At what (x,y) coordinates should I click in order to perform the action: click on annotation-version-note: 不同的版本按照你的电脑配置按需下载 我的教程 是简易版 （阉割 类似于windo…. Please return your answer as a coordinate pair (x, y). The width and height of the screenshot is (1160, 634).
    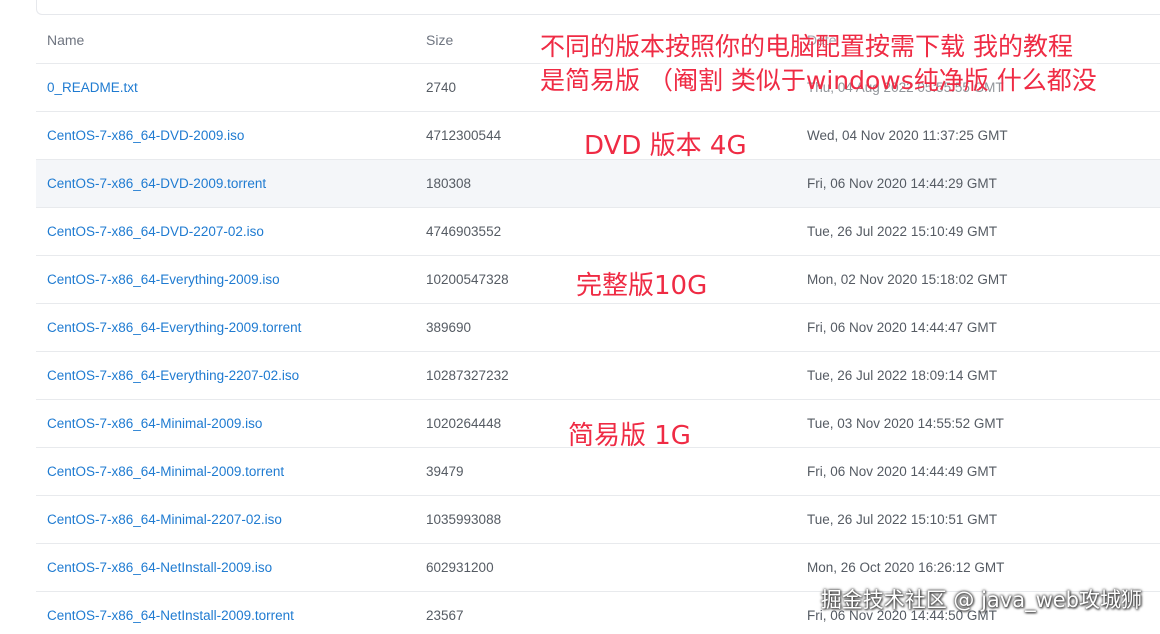
    Looking at the image, I should click on (818, 64).